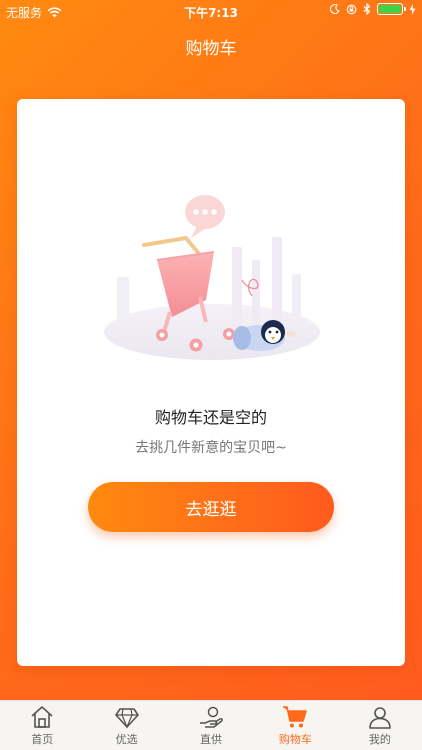 The image size is (422, 750). What do you see at coordinates (126, 718) in the screenshot?
I see `diamond-icon` at bounding box center [126, 718].